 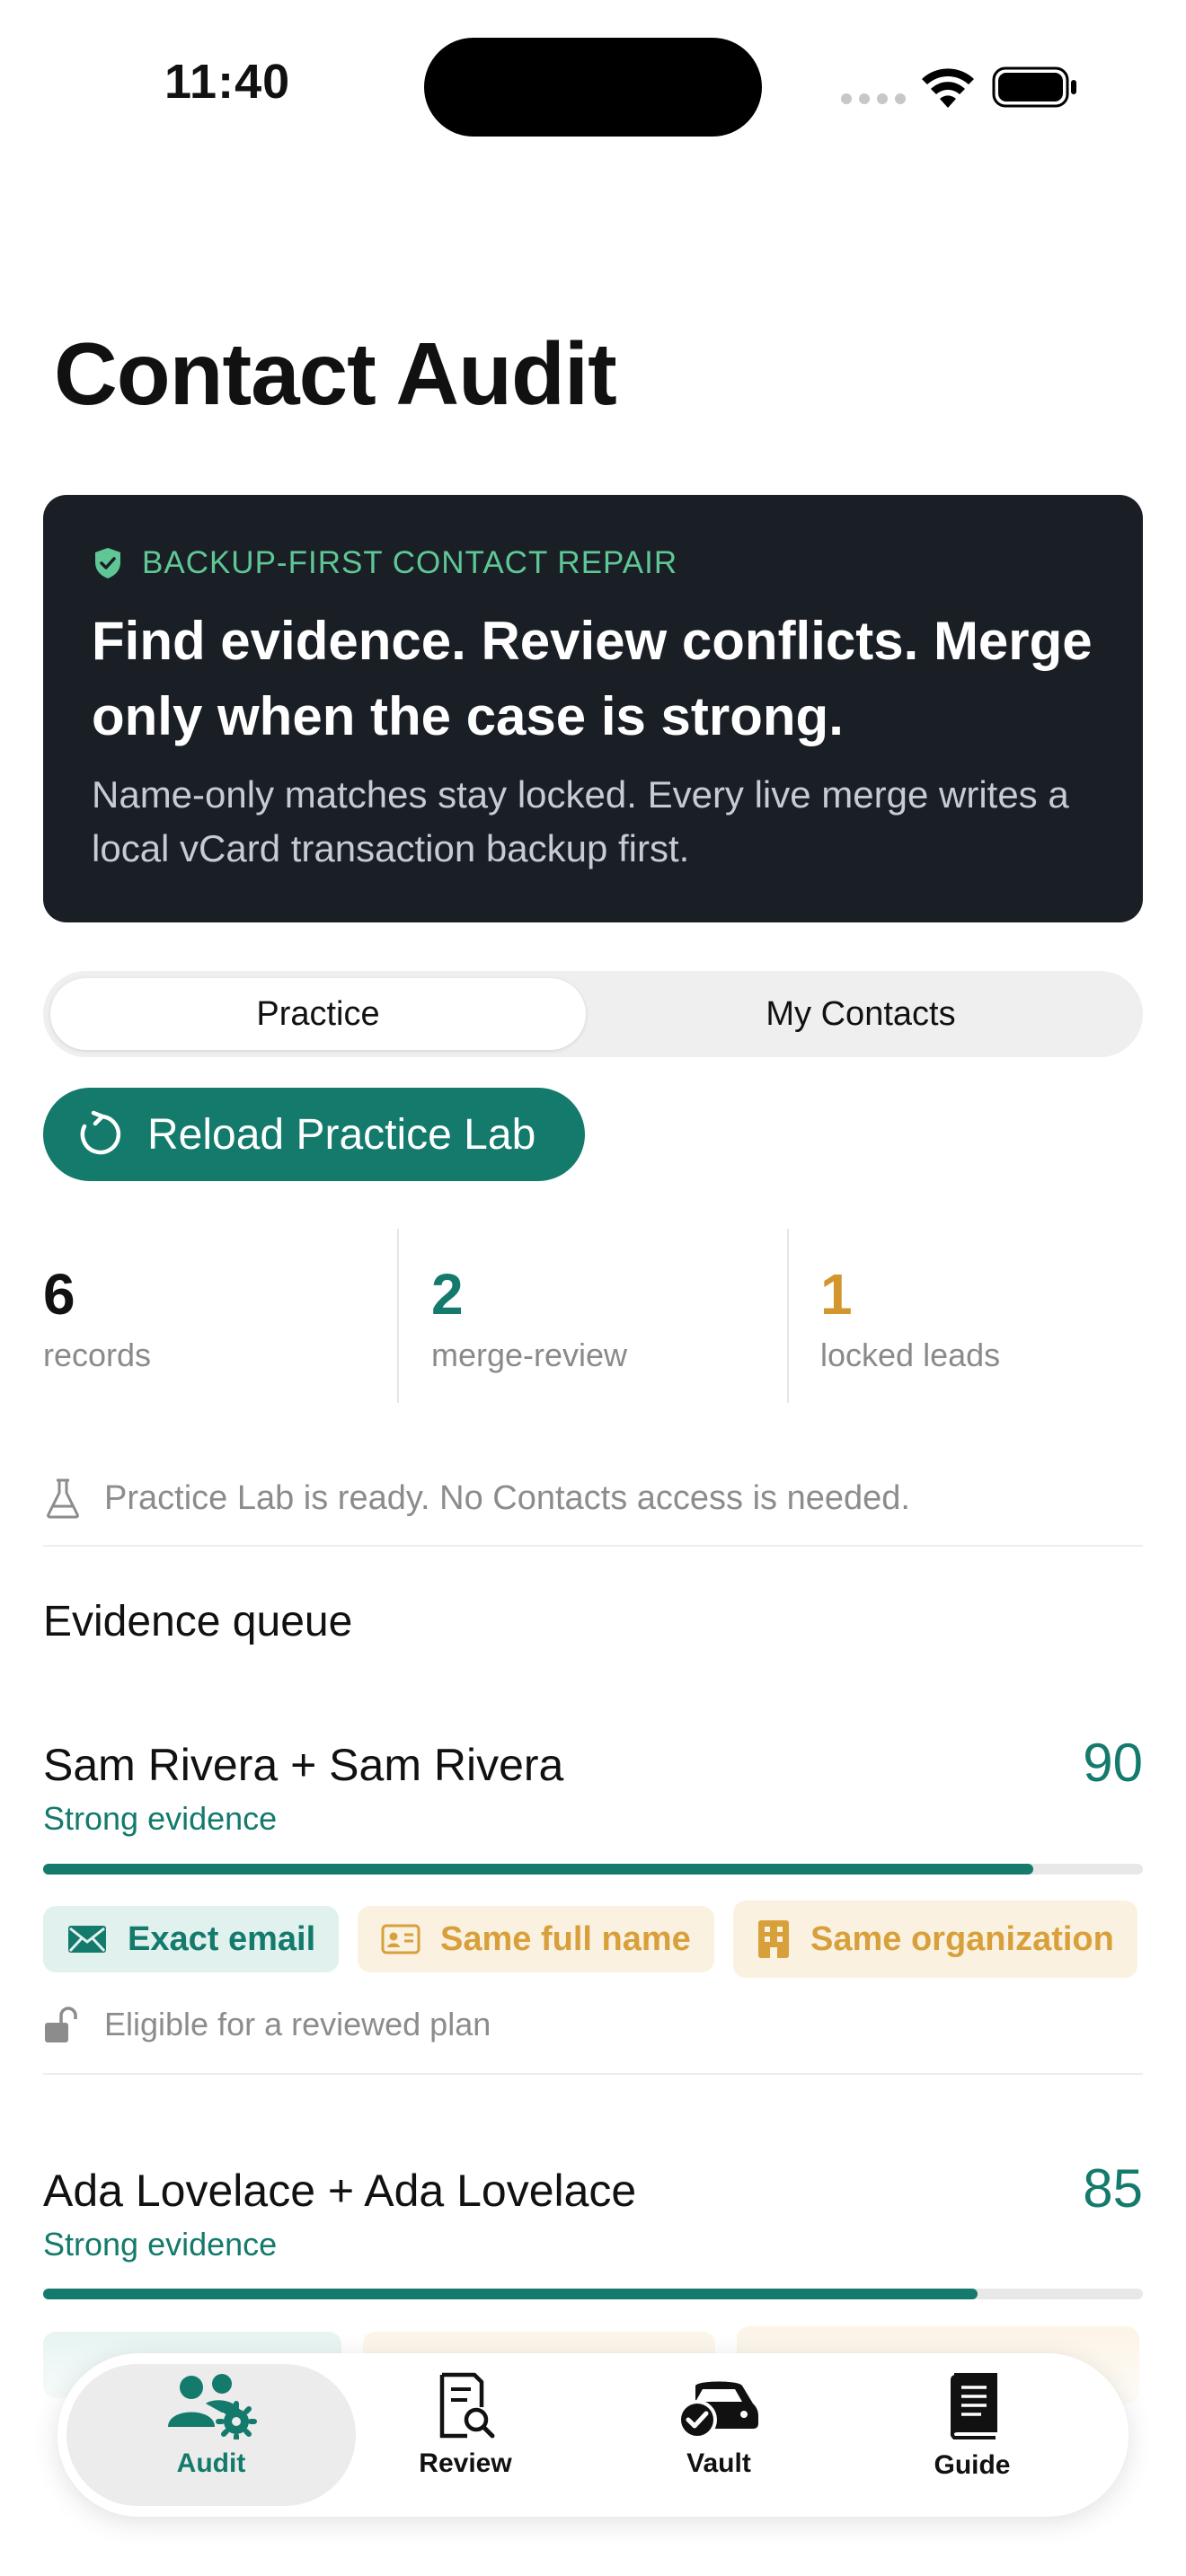 I want to click on stat-merge-review-label: merge-review, so click(x=529, y=1355).